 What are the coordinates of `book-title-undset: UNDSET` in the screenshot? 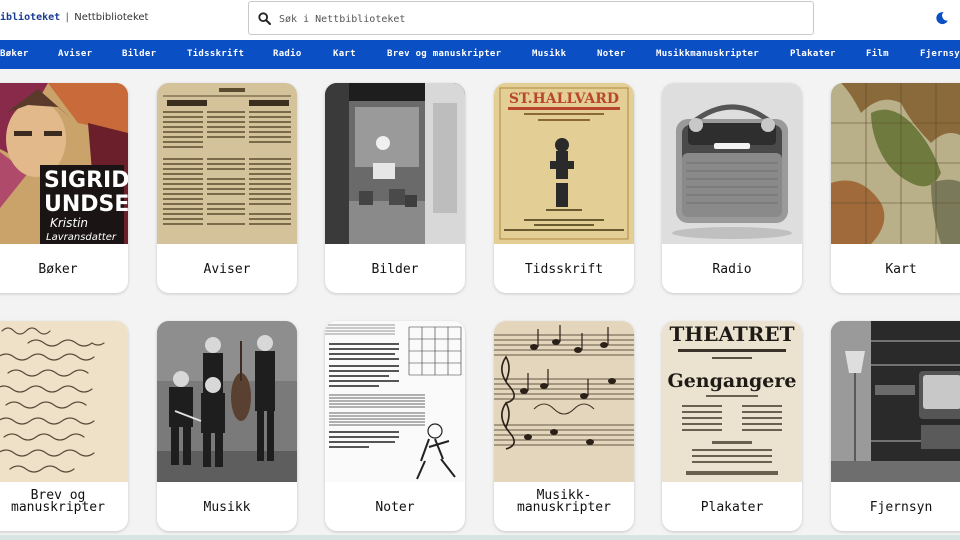 It's located at (86, 204).